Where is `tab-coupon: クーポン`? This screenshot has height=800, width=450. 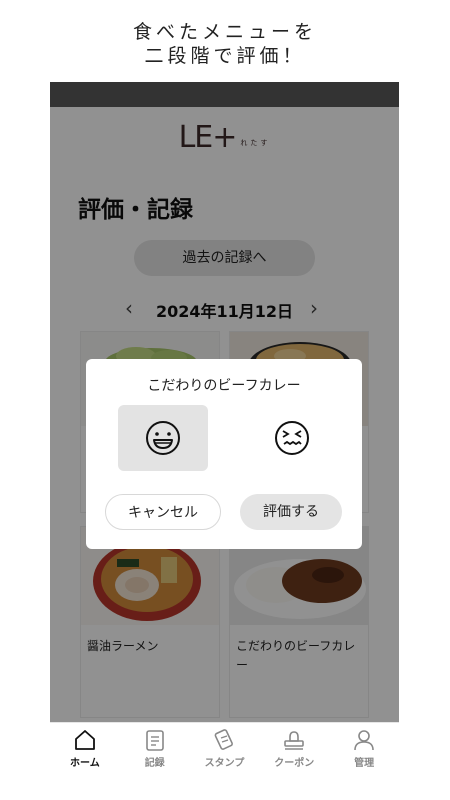
tab-coupon: クーポン is located at coordinates (294, 747).